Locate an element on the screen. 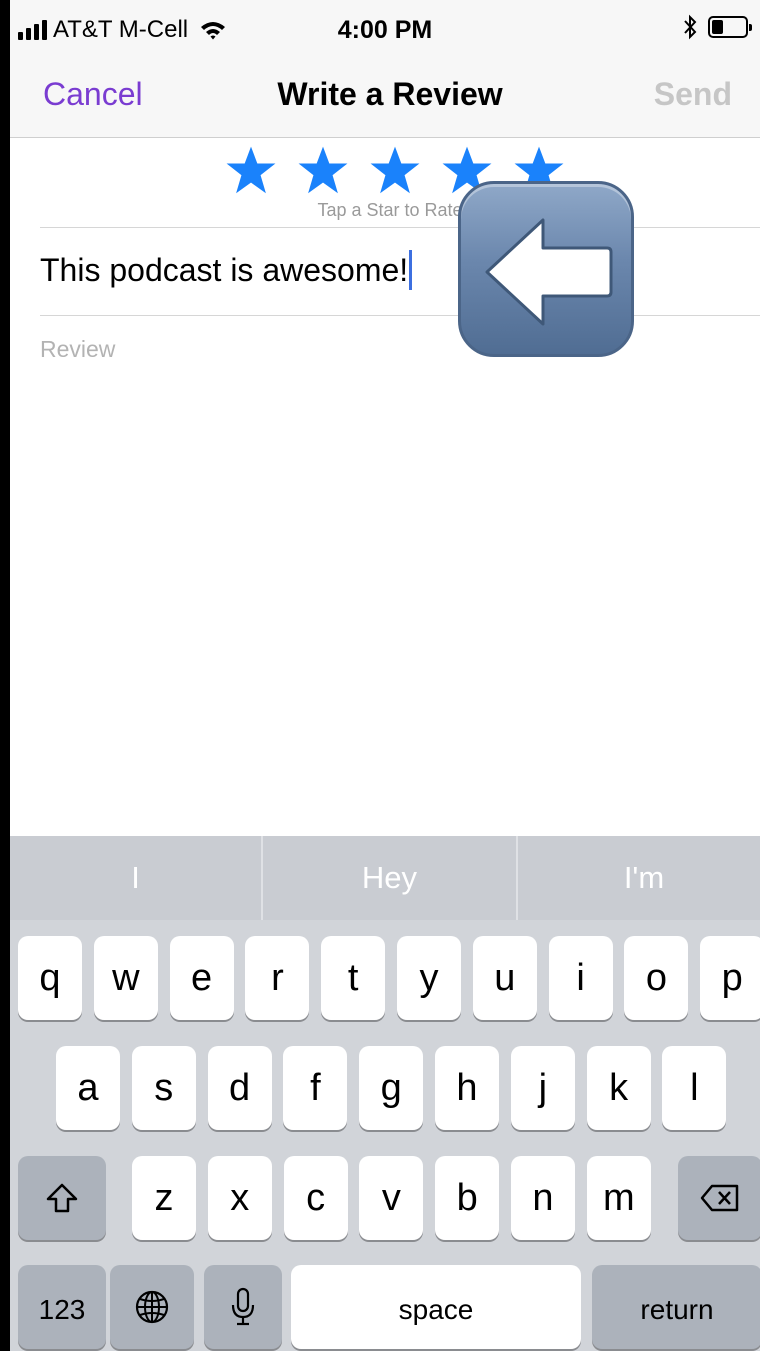 The height and width of the screenshot is (1351, 760). key-c: c is located at coordinates (315, 1198).